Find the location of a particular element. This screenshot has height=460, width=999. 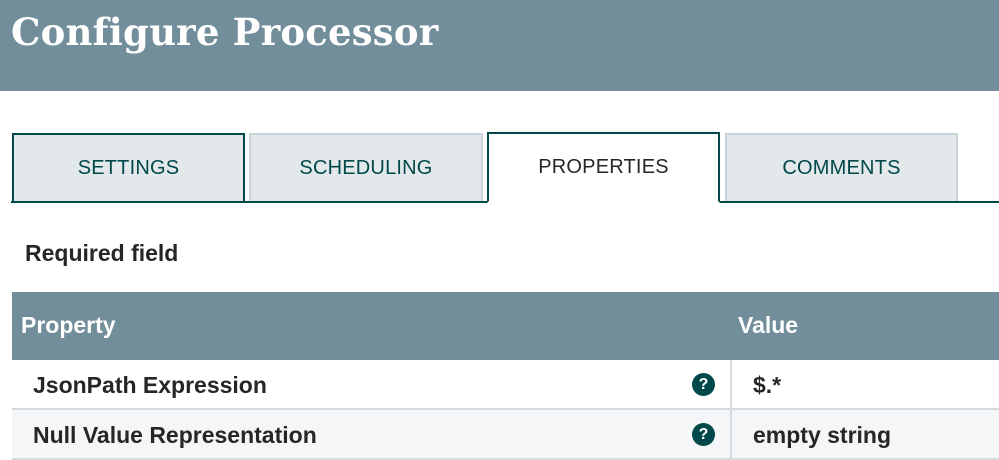

tab-settings: SETTINGS is located at coordinates (128, 167).